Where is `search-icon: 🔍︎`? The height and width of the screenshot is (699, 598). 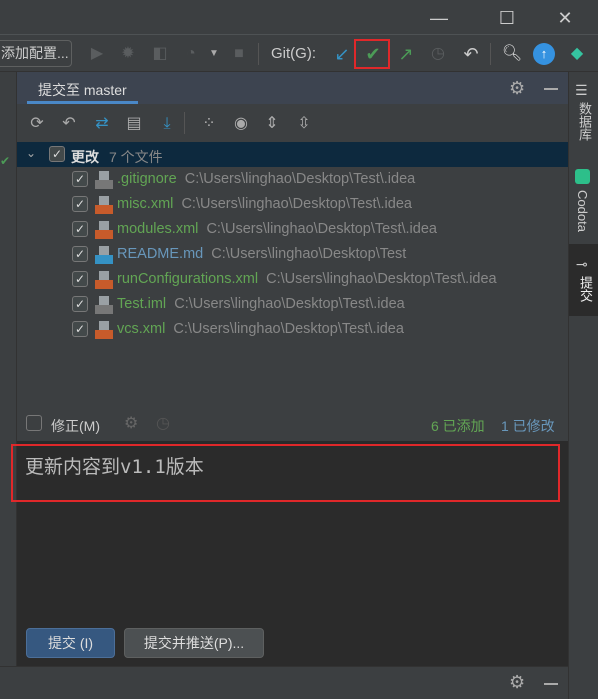
search-icon: 🔍︎ is located at coordinates (512, 54).